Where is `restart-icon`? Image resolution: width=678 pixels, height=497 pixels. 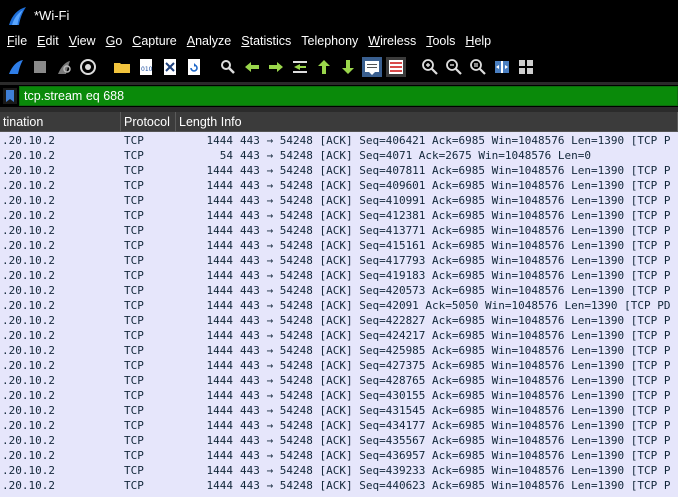
restart-icon is located at coordinates (64, 67).